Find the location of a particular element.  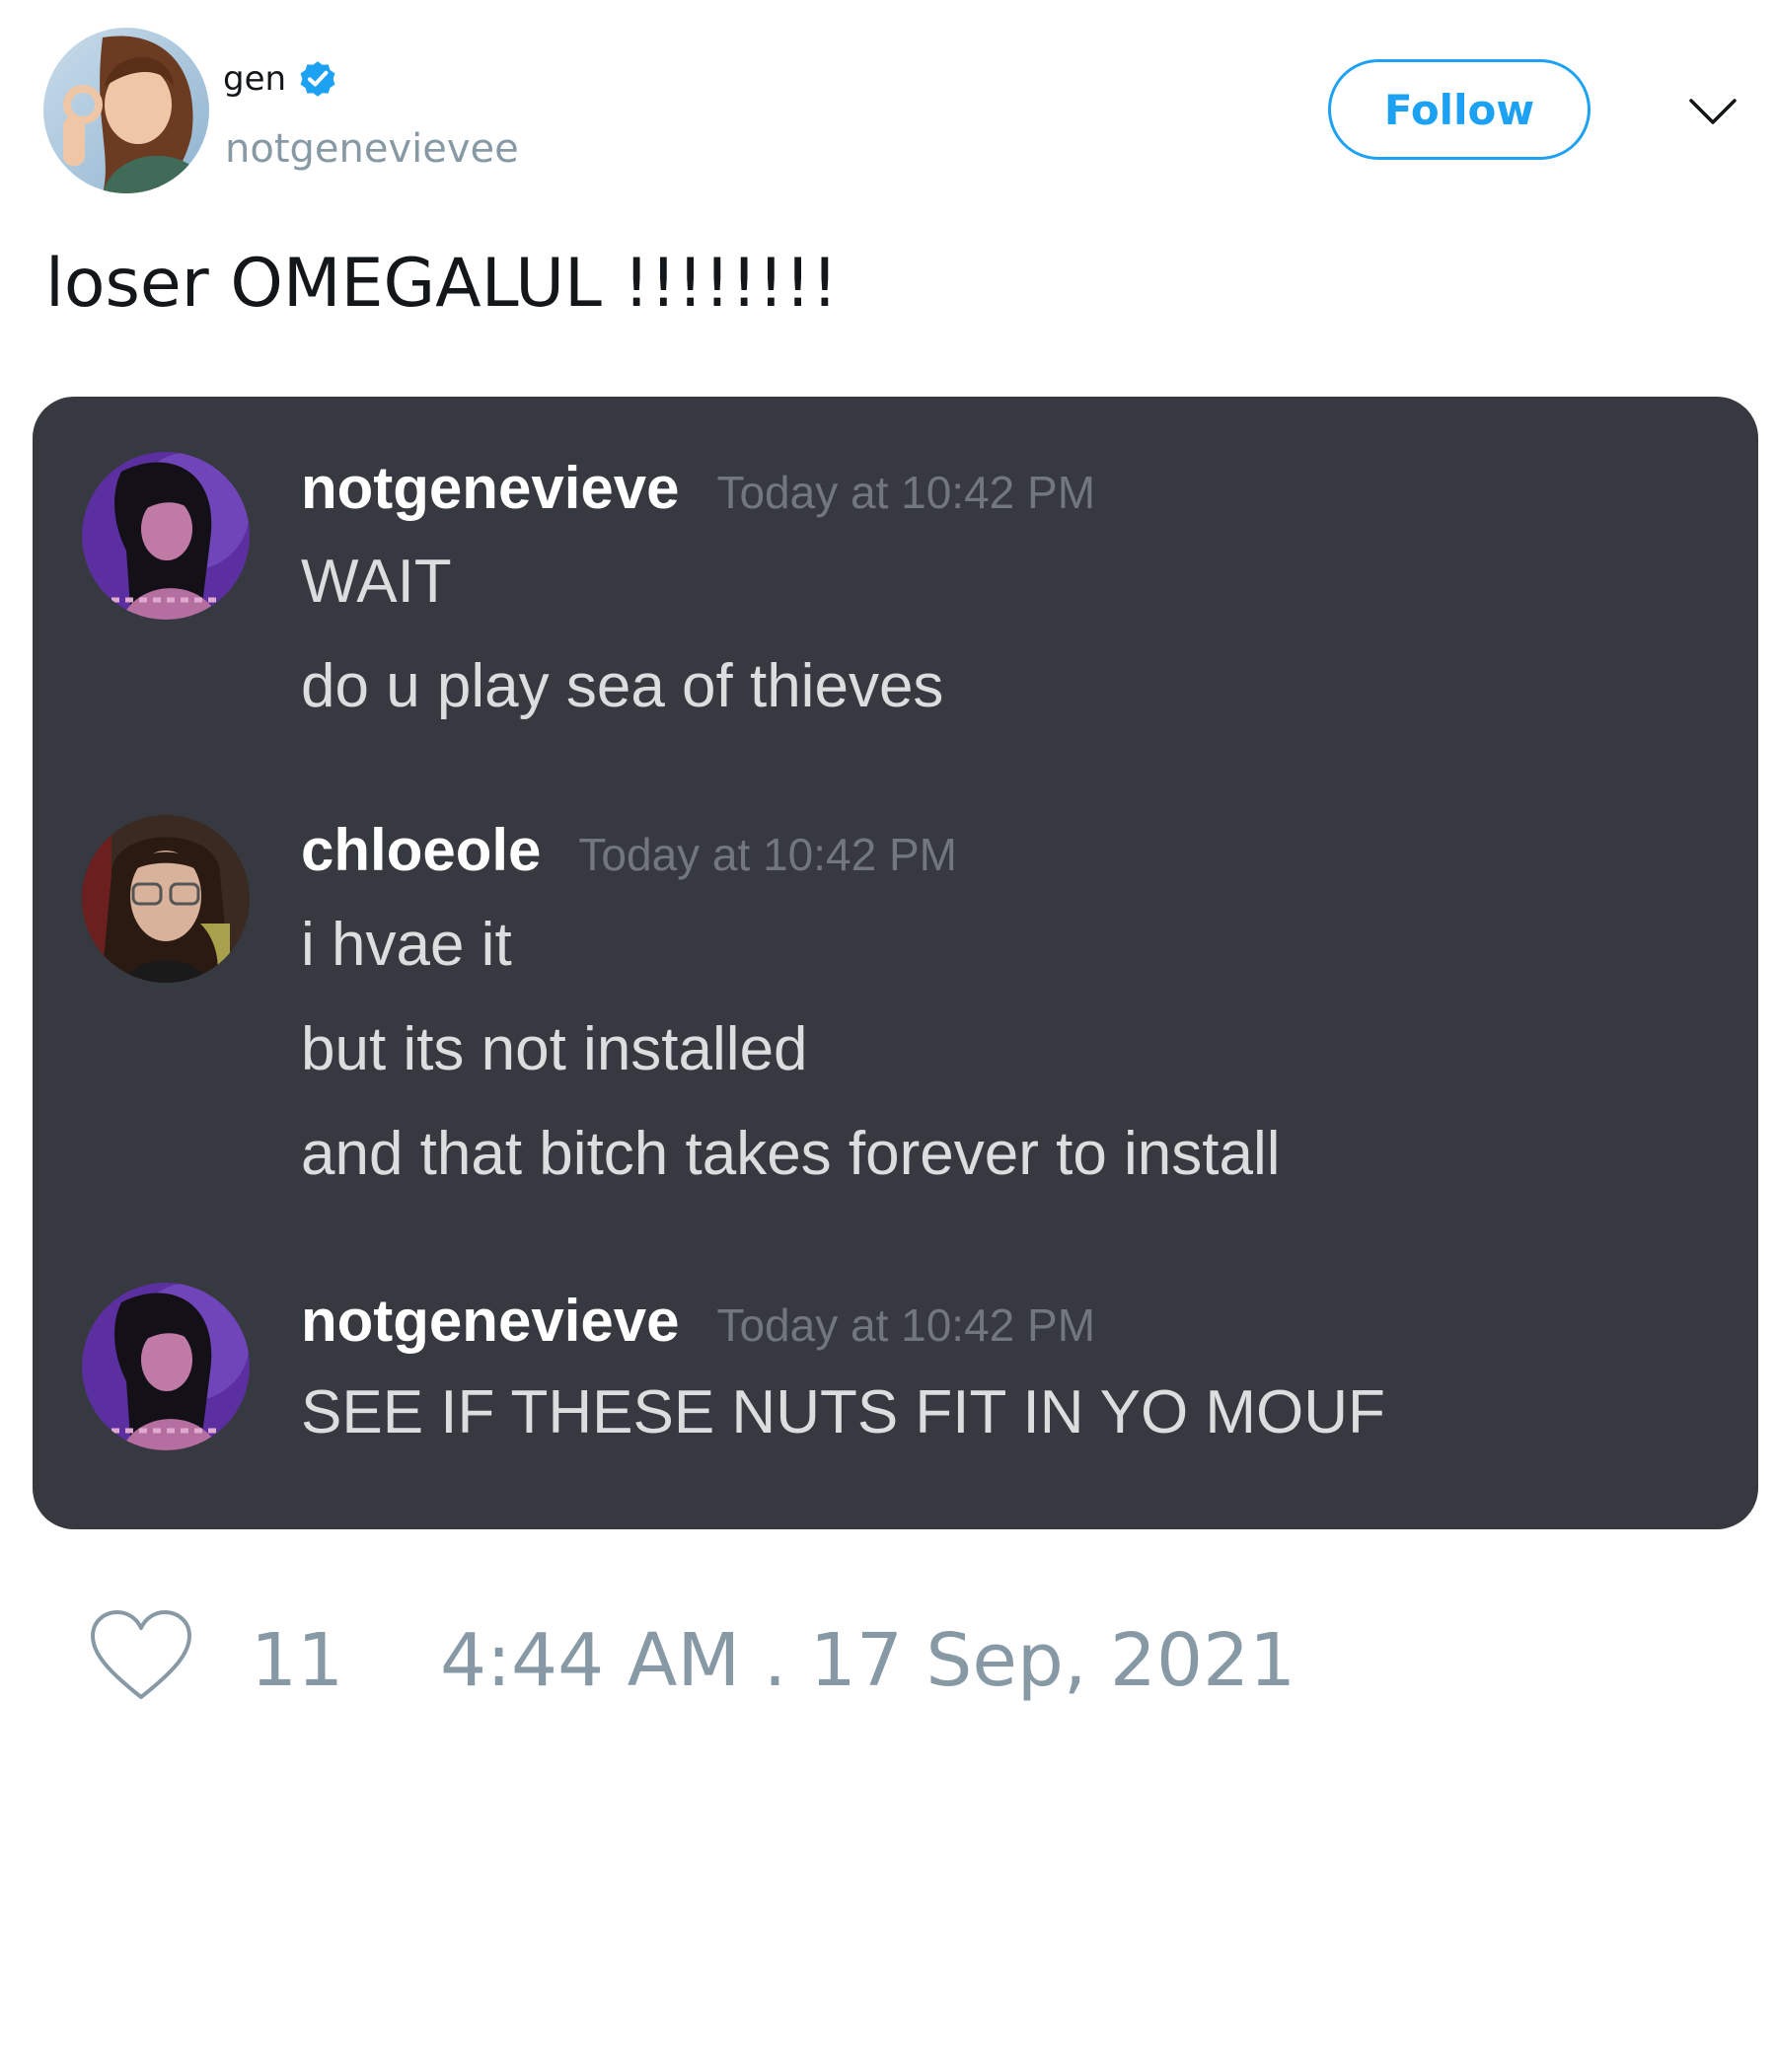

discord-message-header: chloeole Today at 10:42 PM is located at coordinates (629, 850).